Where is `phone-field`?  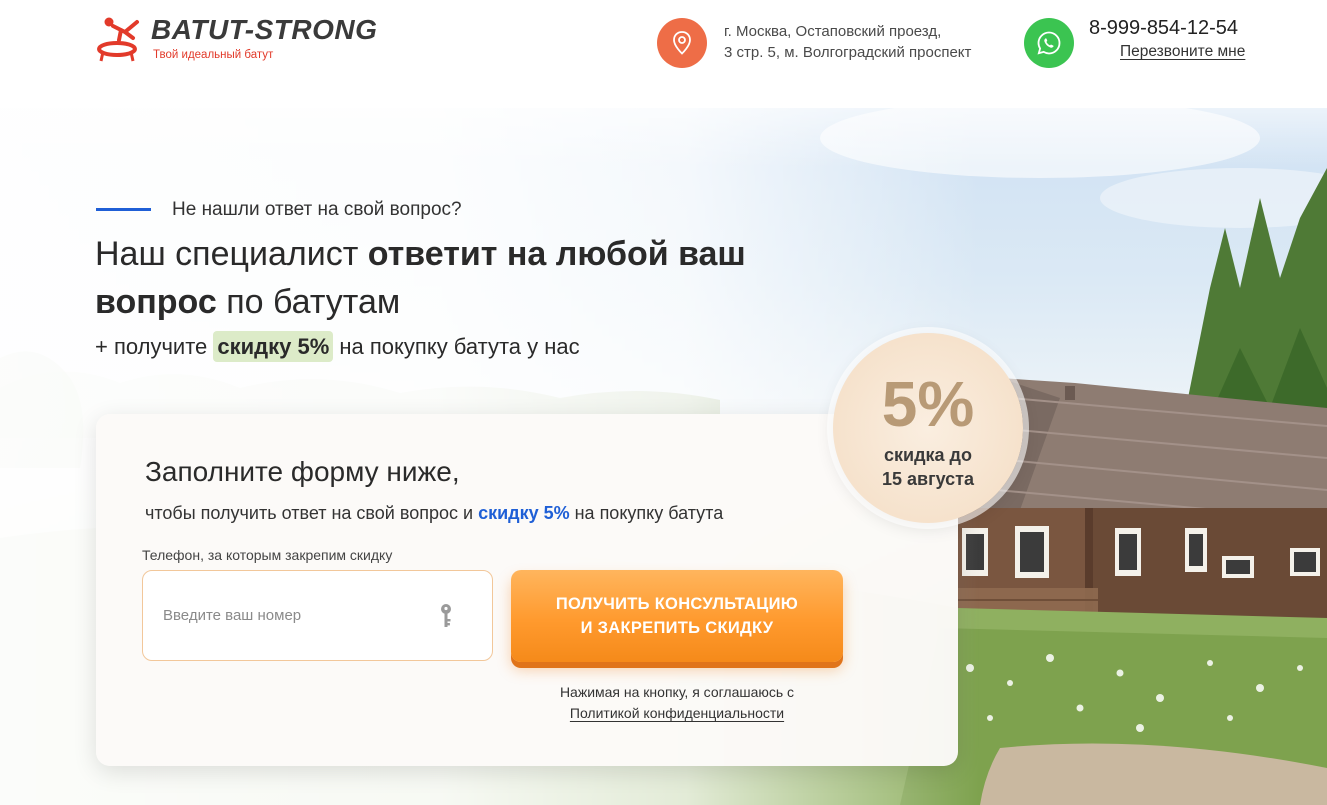
phone-field is located at coordinates (317, 615).